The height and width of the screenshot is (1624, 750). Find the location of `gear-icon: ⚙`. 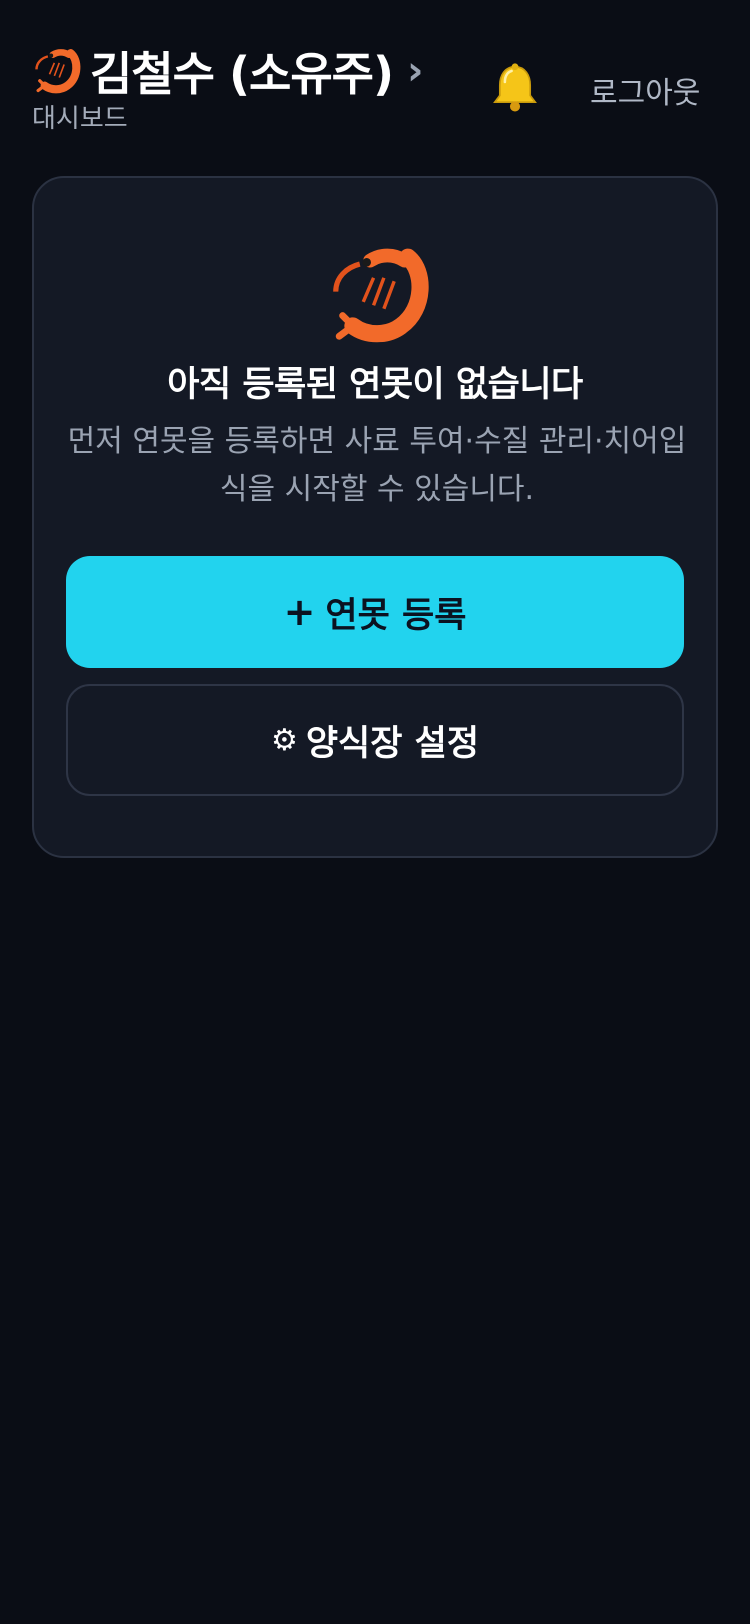

gear-icon: ⚙ is located at coordinates (284, 740).